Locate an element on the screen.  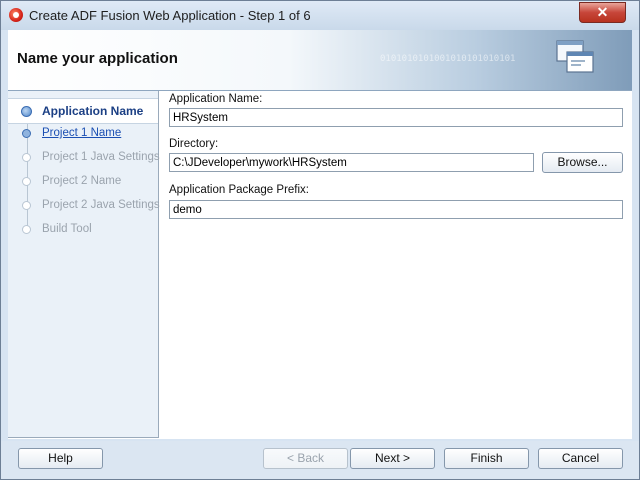
window-close-button: ✕ is located at coordinates (602, 12).